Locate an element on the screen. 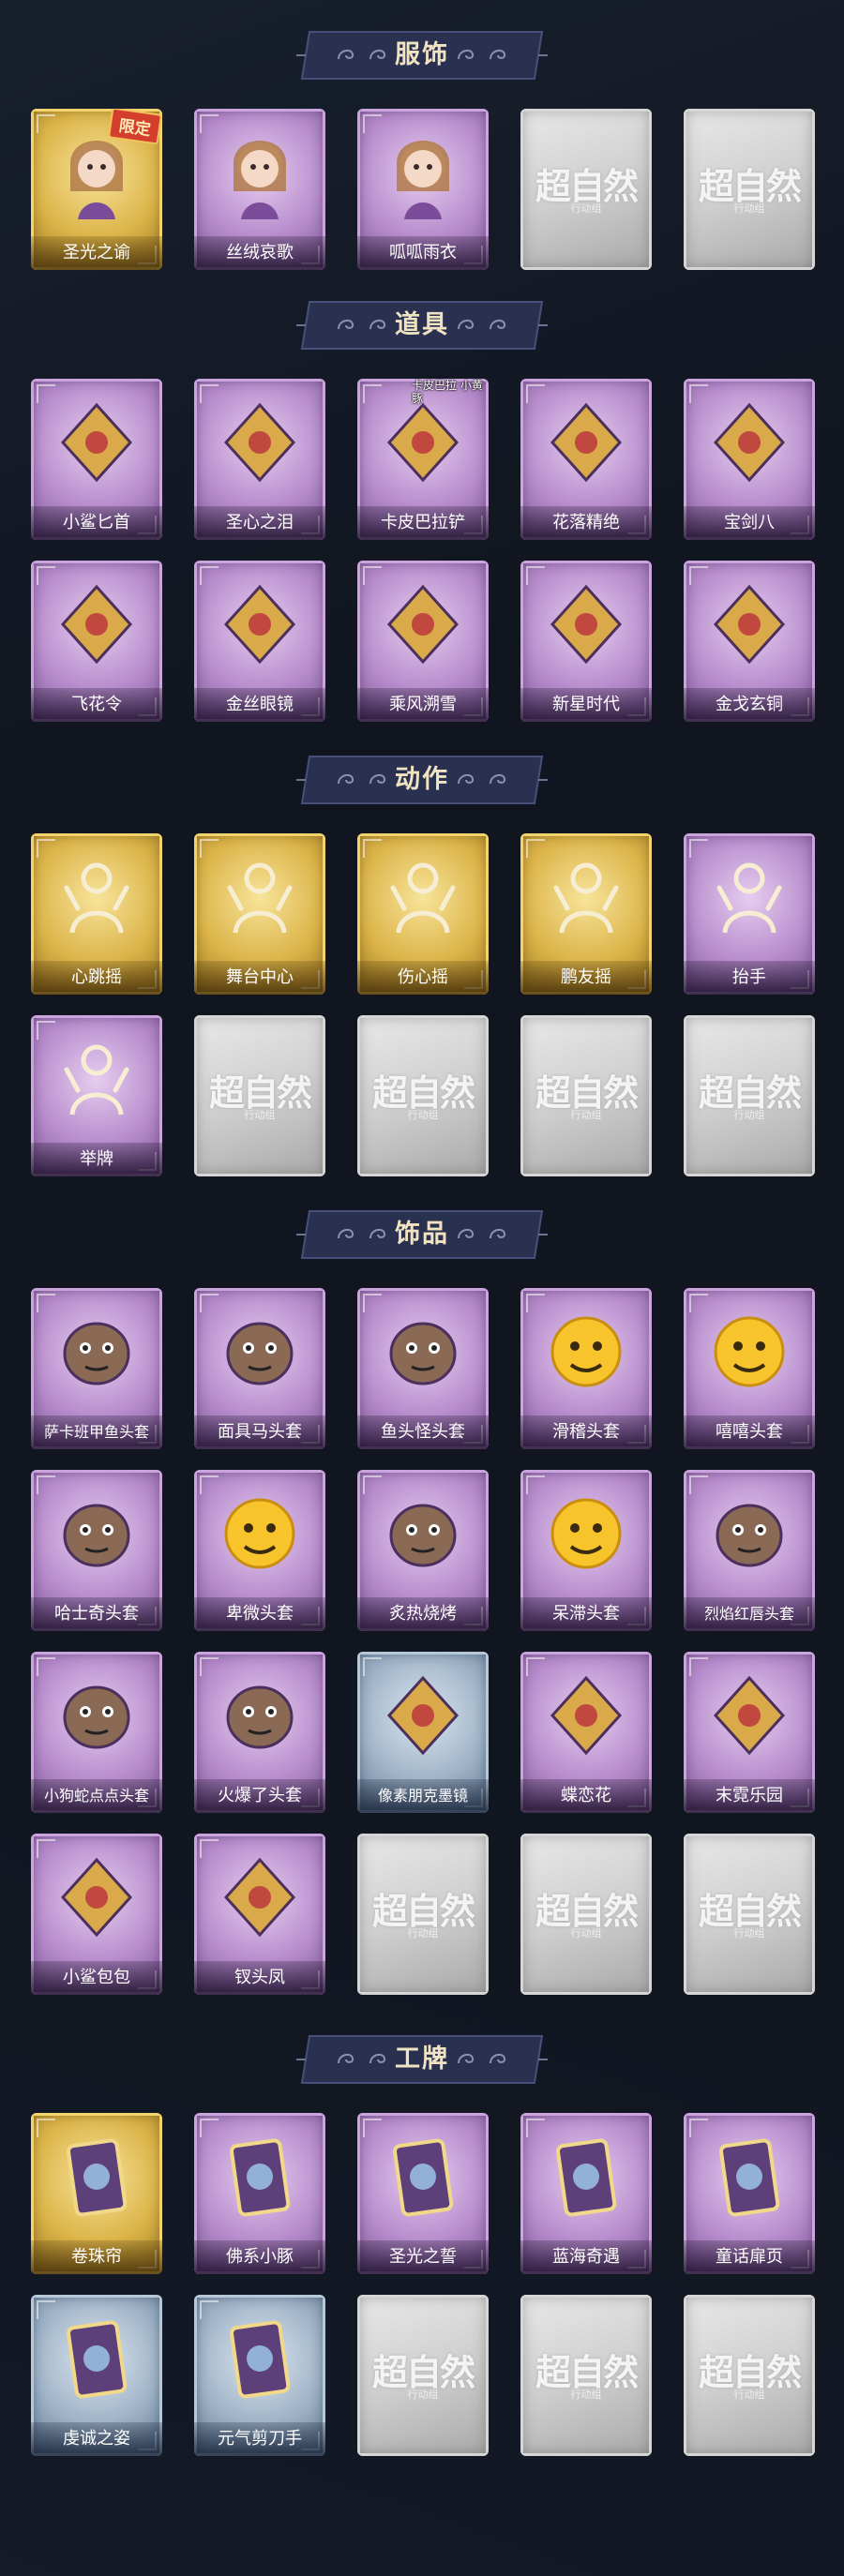  phoenix-doll-icon is located at coordinates (260, 1897).